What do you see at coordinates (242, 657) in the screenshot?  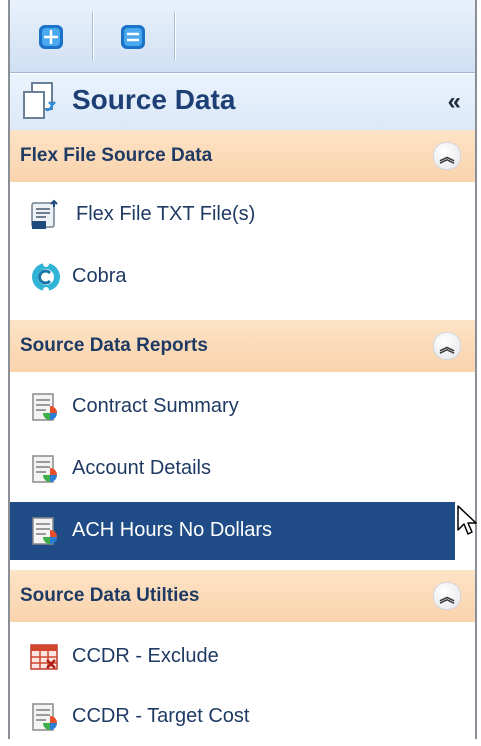 I see `nav-item-ccdr-exclude: CCDR - Exclude` at bounding box center [242, 657].